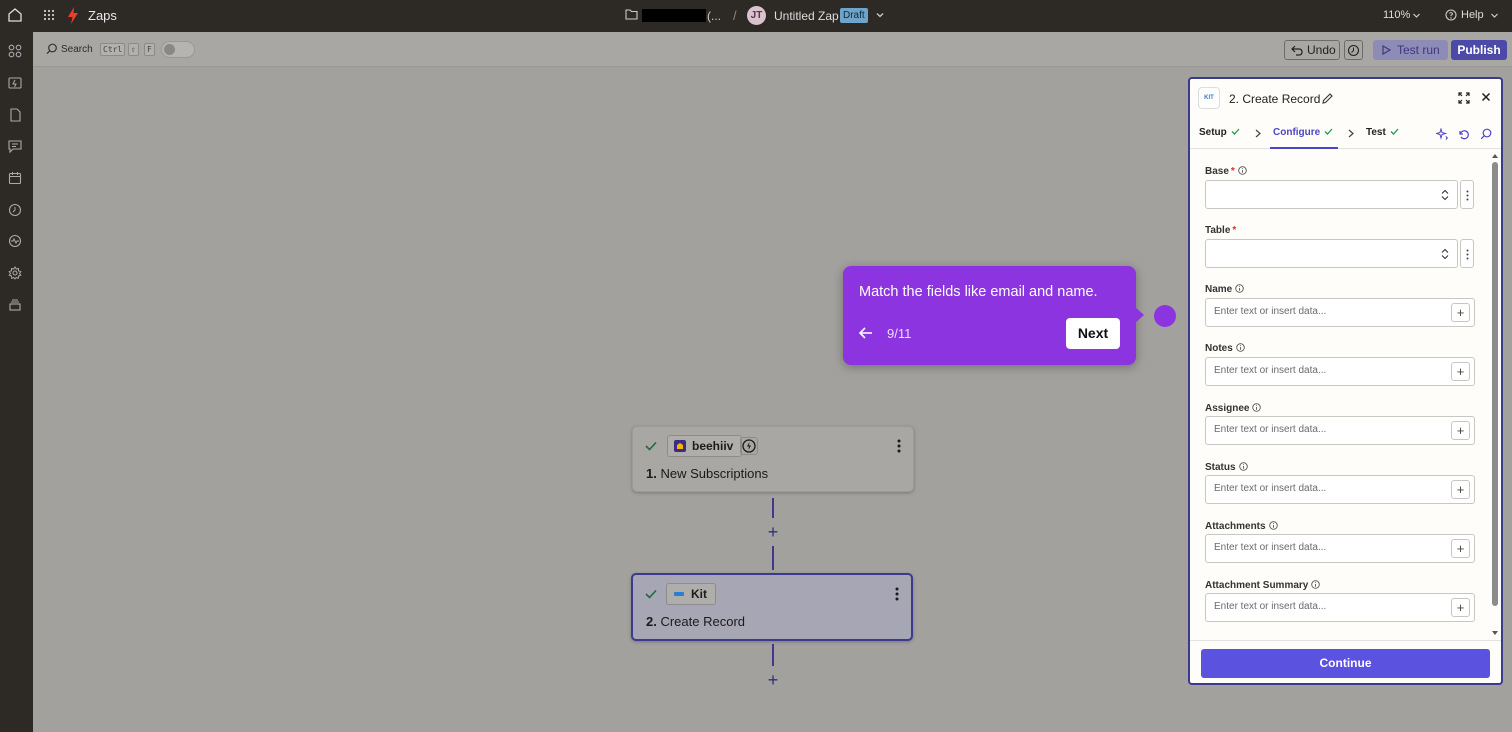 This screenshot has height=732, width=1512. Describe the element at coordinates (1220, 230) in the screenshot. I see `field-label-table: Table *` at that location.